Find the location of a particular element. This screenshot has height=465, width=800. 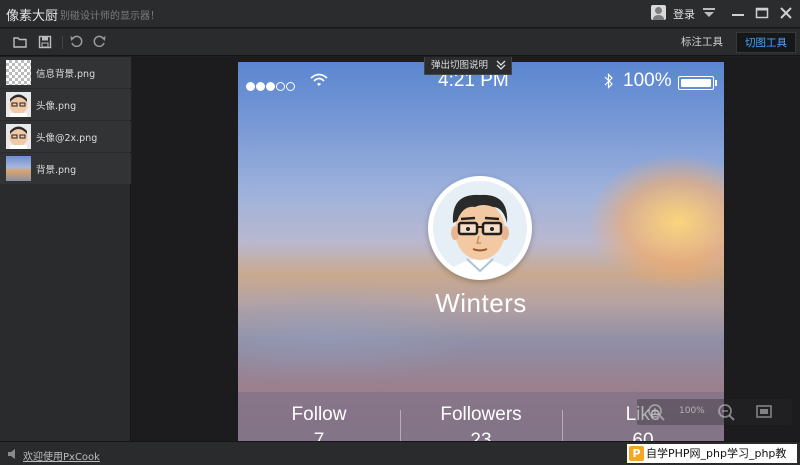

chevron-down-icon is located at coordinates (709, 13).